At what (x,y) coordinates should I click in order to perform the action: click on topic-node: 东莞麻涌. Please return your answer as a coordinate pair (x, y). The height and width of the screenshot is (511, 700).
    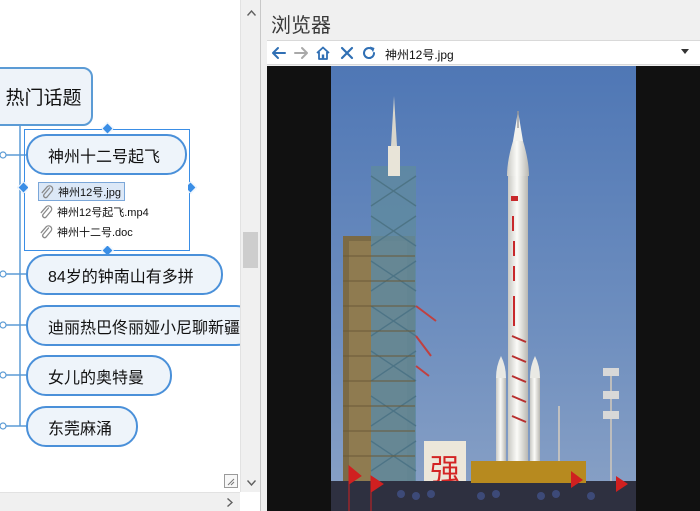
    Looking at the image, I should click on (82, 426).